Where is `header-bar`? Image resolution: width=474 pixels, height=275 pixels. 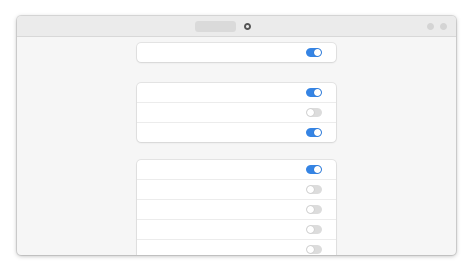
header-bar is located at coordinates (236, 26).